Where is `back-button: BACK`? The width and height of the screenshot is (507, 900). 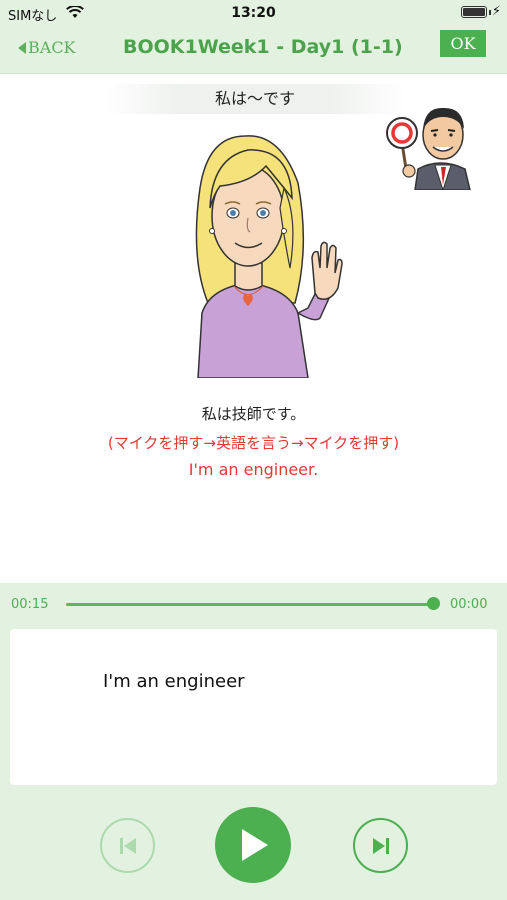 back-button: BACK is located at coordinates (47, 47).